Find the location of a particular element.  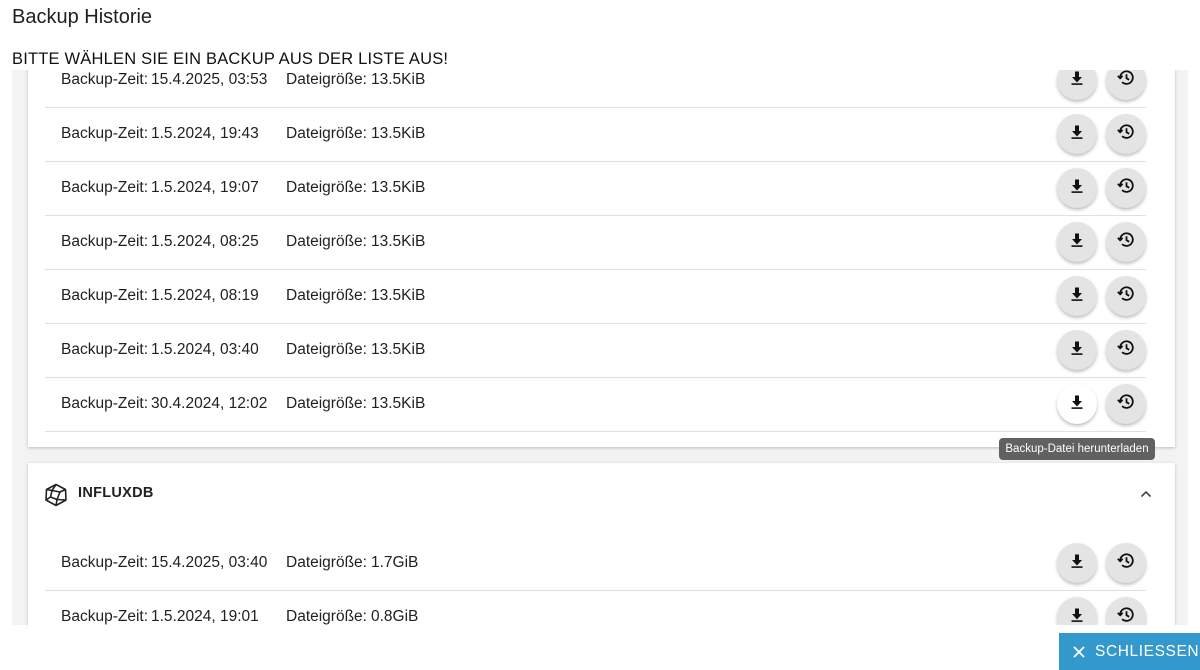

chevron-up-icon is located at coordinates (1146, 496).